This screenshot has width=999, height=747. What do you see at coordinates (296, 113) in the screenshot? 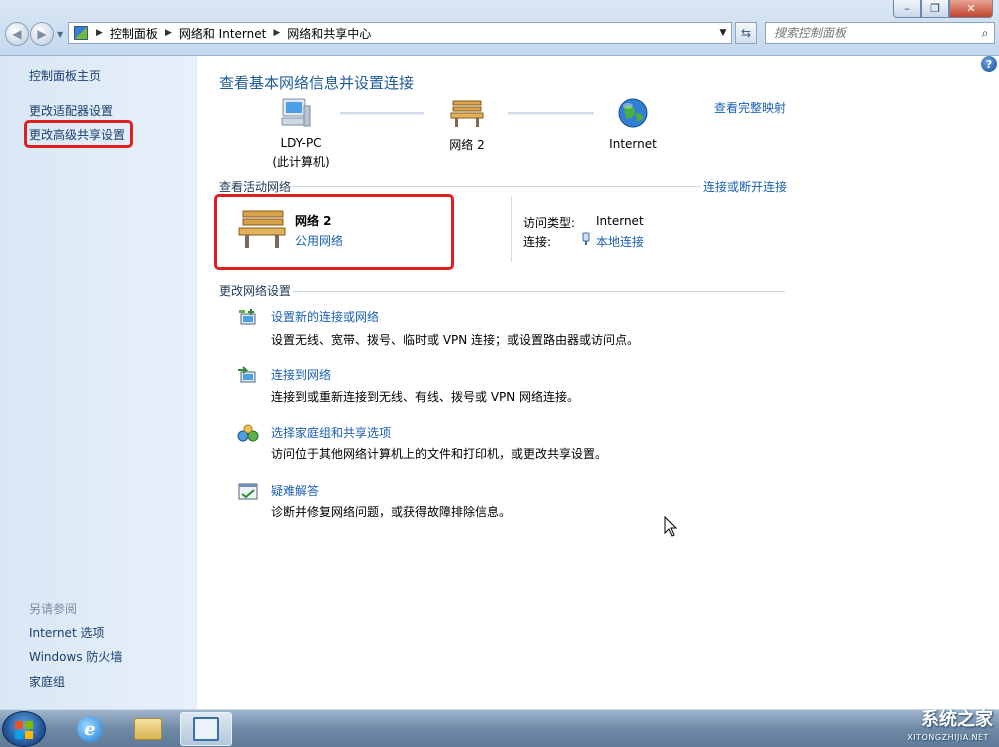
I see `computer-icon` at bounding box center [296, 113].